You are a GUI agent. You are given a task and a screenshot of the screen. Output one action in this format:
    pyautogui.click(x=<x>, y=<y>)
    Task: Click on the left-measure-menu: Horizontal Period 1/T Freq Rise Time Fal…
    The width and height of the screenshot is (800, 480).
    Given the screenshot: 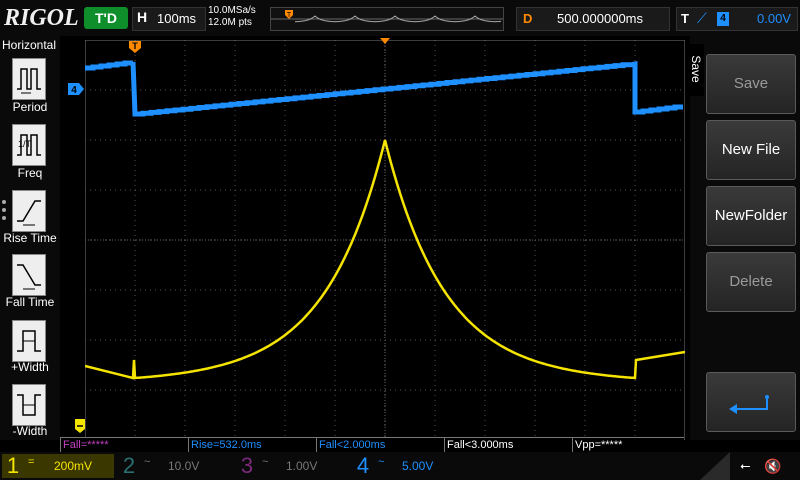 What is the action you would take?
    pyautogui.click(x=30, y=238)
    